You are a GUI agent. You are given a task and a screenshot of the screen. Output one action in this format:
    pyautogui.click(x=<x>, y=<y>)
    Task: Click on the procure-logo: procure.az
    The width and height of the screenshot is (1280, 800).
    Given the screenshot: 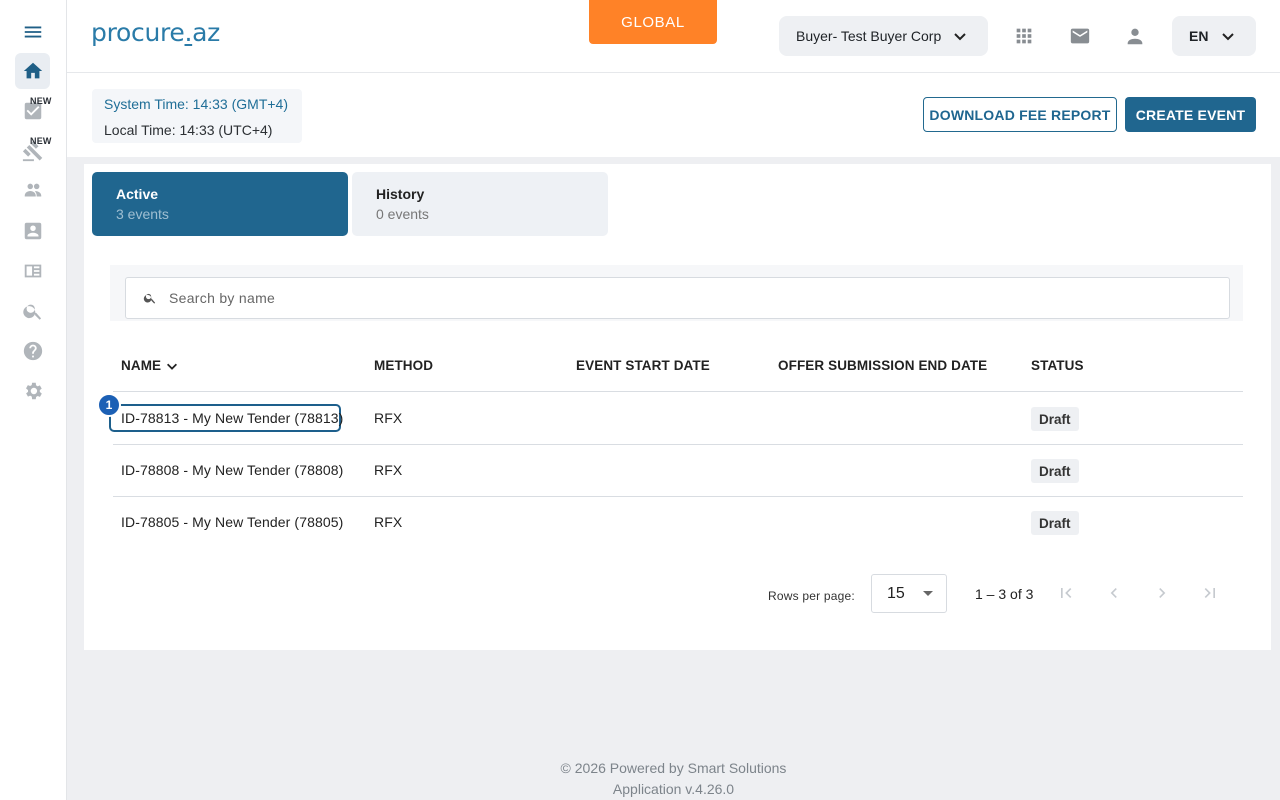 What is the action you would take?
    pyautogui.click(x=155, y=32)
    